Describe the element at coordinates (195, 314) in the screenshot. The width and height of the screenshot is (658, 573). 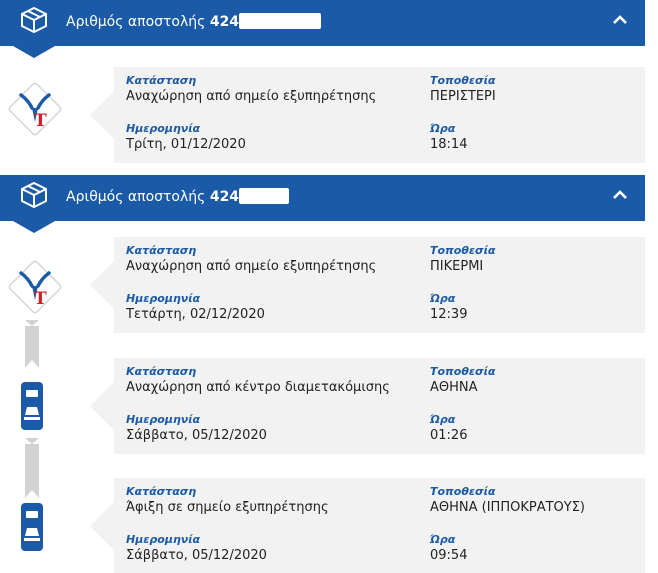
I see `date-value: Τετάρτη, 02/12/2020` at that location.